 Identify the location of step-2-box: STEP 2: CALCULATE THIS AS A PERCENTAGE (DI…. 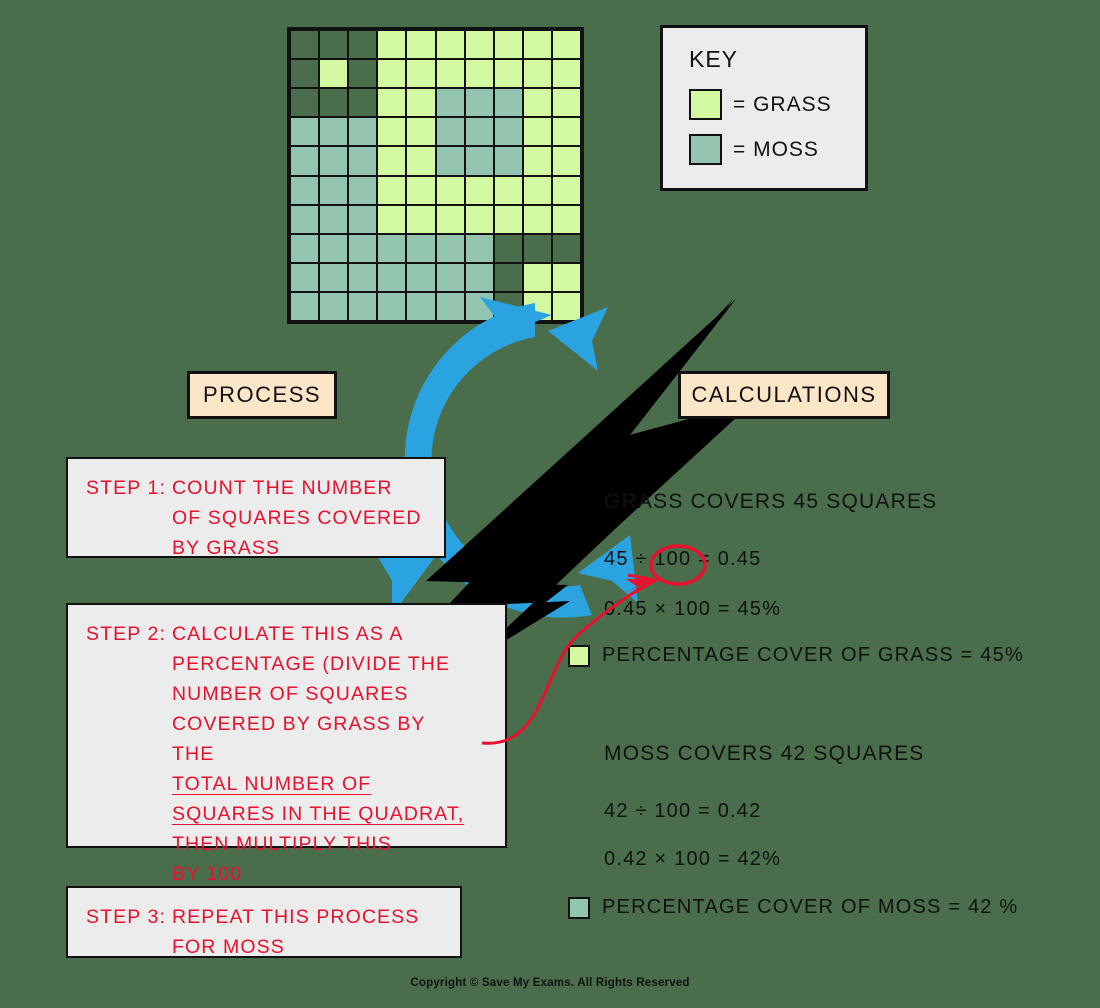
(286, 744).